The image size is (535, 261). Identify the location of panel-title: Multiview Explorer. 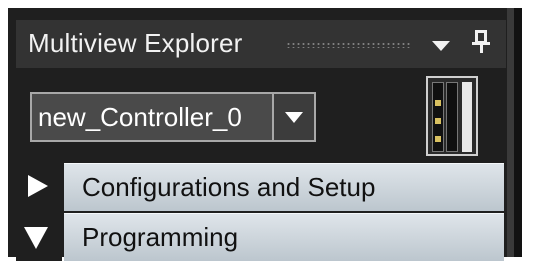
(135, 43).